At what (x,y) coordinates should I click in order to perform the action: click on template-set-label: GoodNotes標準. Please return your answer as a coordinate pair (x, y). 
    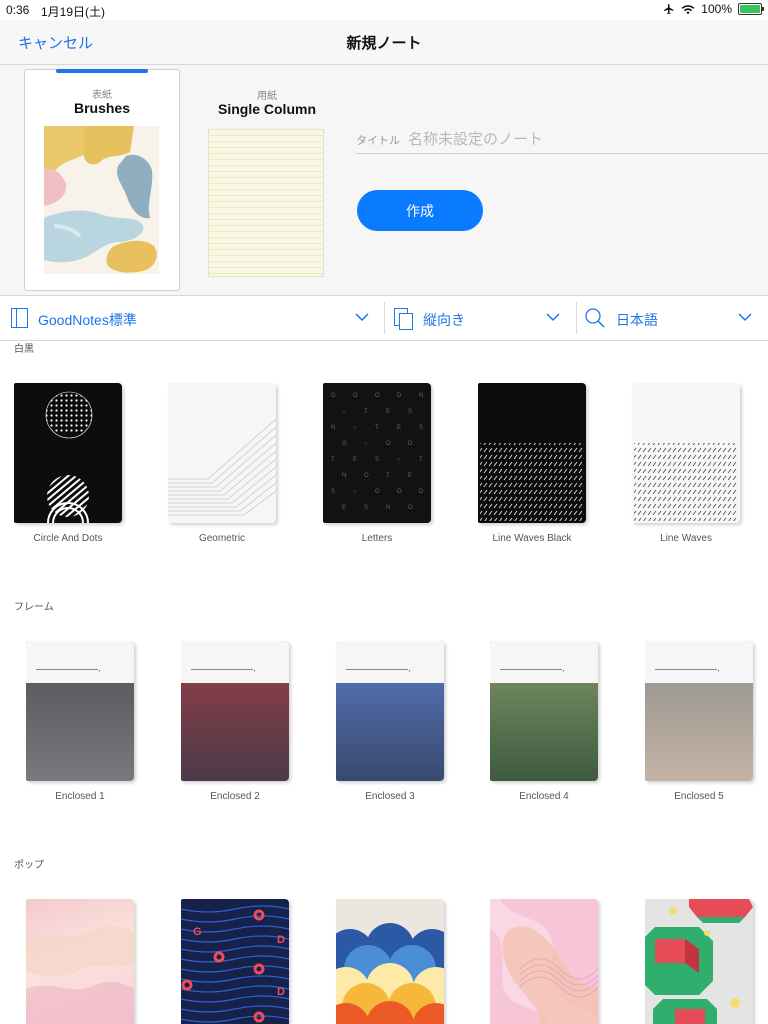
    Looking at the image, I should click on (87, 320).